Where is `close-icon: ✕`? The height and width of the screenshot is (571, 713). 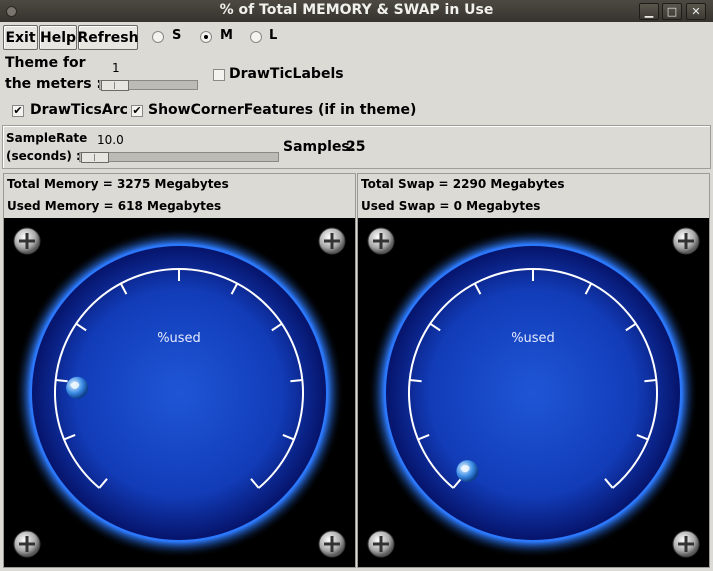
close-icon: ✕ is located at coordinates (696, 11).